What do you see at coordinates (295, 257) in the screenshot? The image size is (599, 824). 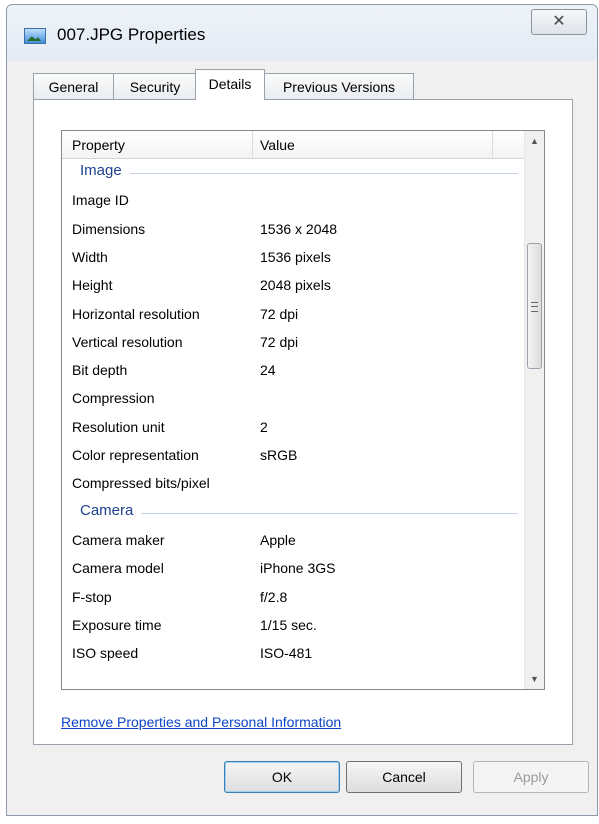 I see `property-value: 1536 pixels` at bounding box center [295, 257].